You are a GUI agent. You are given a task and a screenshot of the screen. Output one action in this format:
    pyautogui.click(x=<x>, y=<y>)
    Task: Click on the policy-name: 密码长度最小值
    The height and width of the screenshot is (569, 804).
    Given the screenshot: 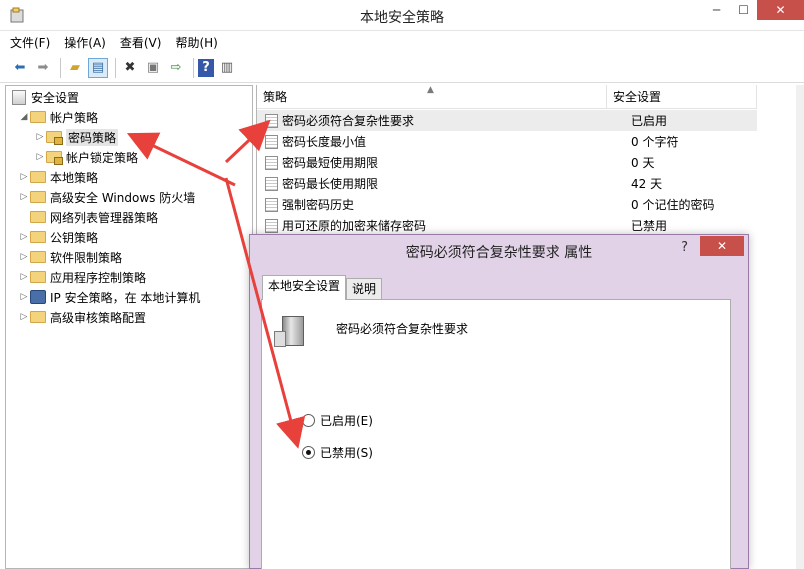 What is the action you would take?
    pyautogui.click(x=324, y=142)
    